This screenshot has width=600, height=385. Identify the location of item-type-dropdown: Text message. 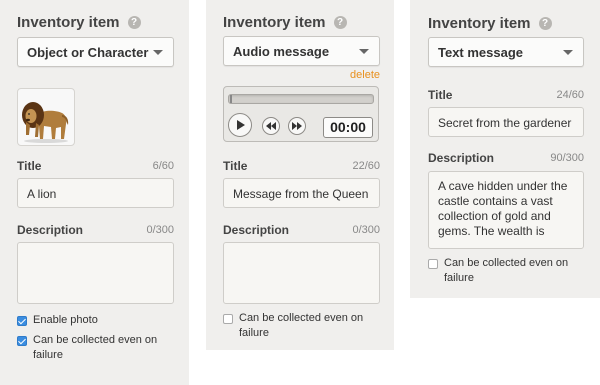
(506, 52).